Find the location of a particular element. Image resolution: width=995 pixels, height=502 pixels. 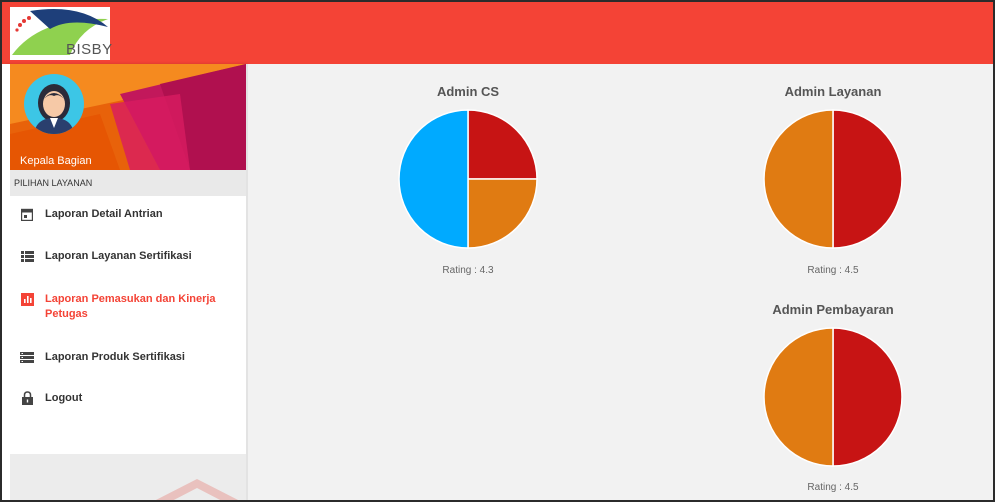

sidebar-item-logout: Logout is located at coordinates (128, 398).